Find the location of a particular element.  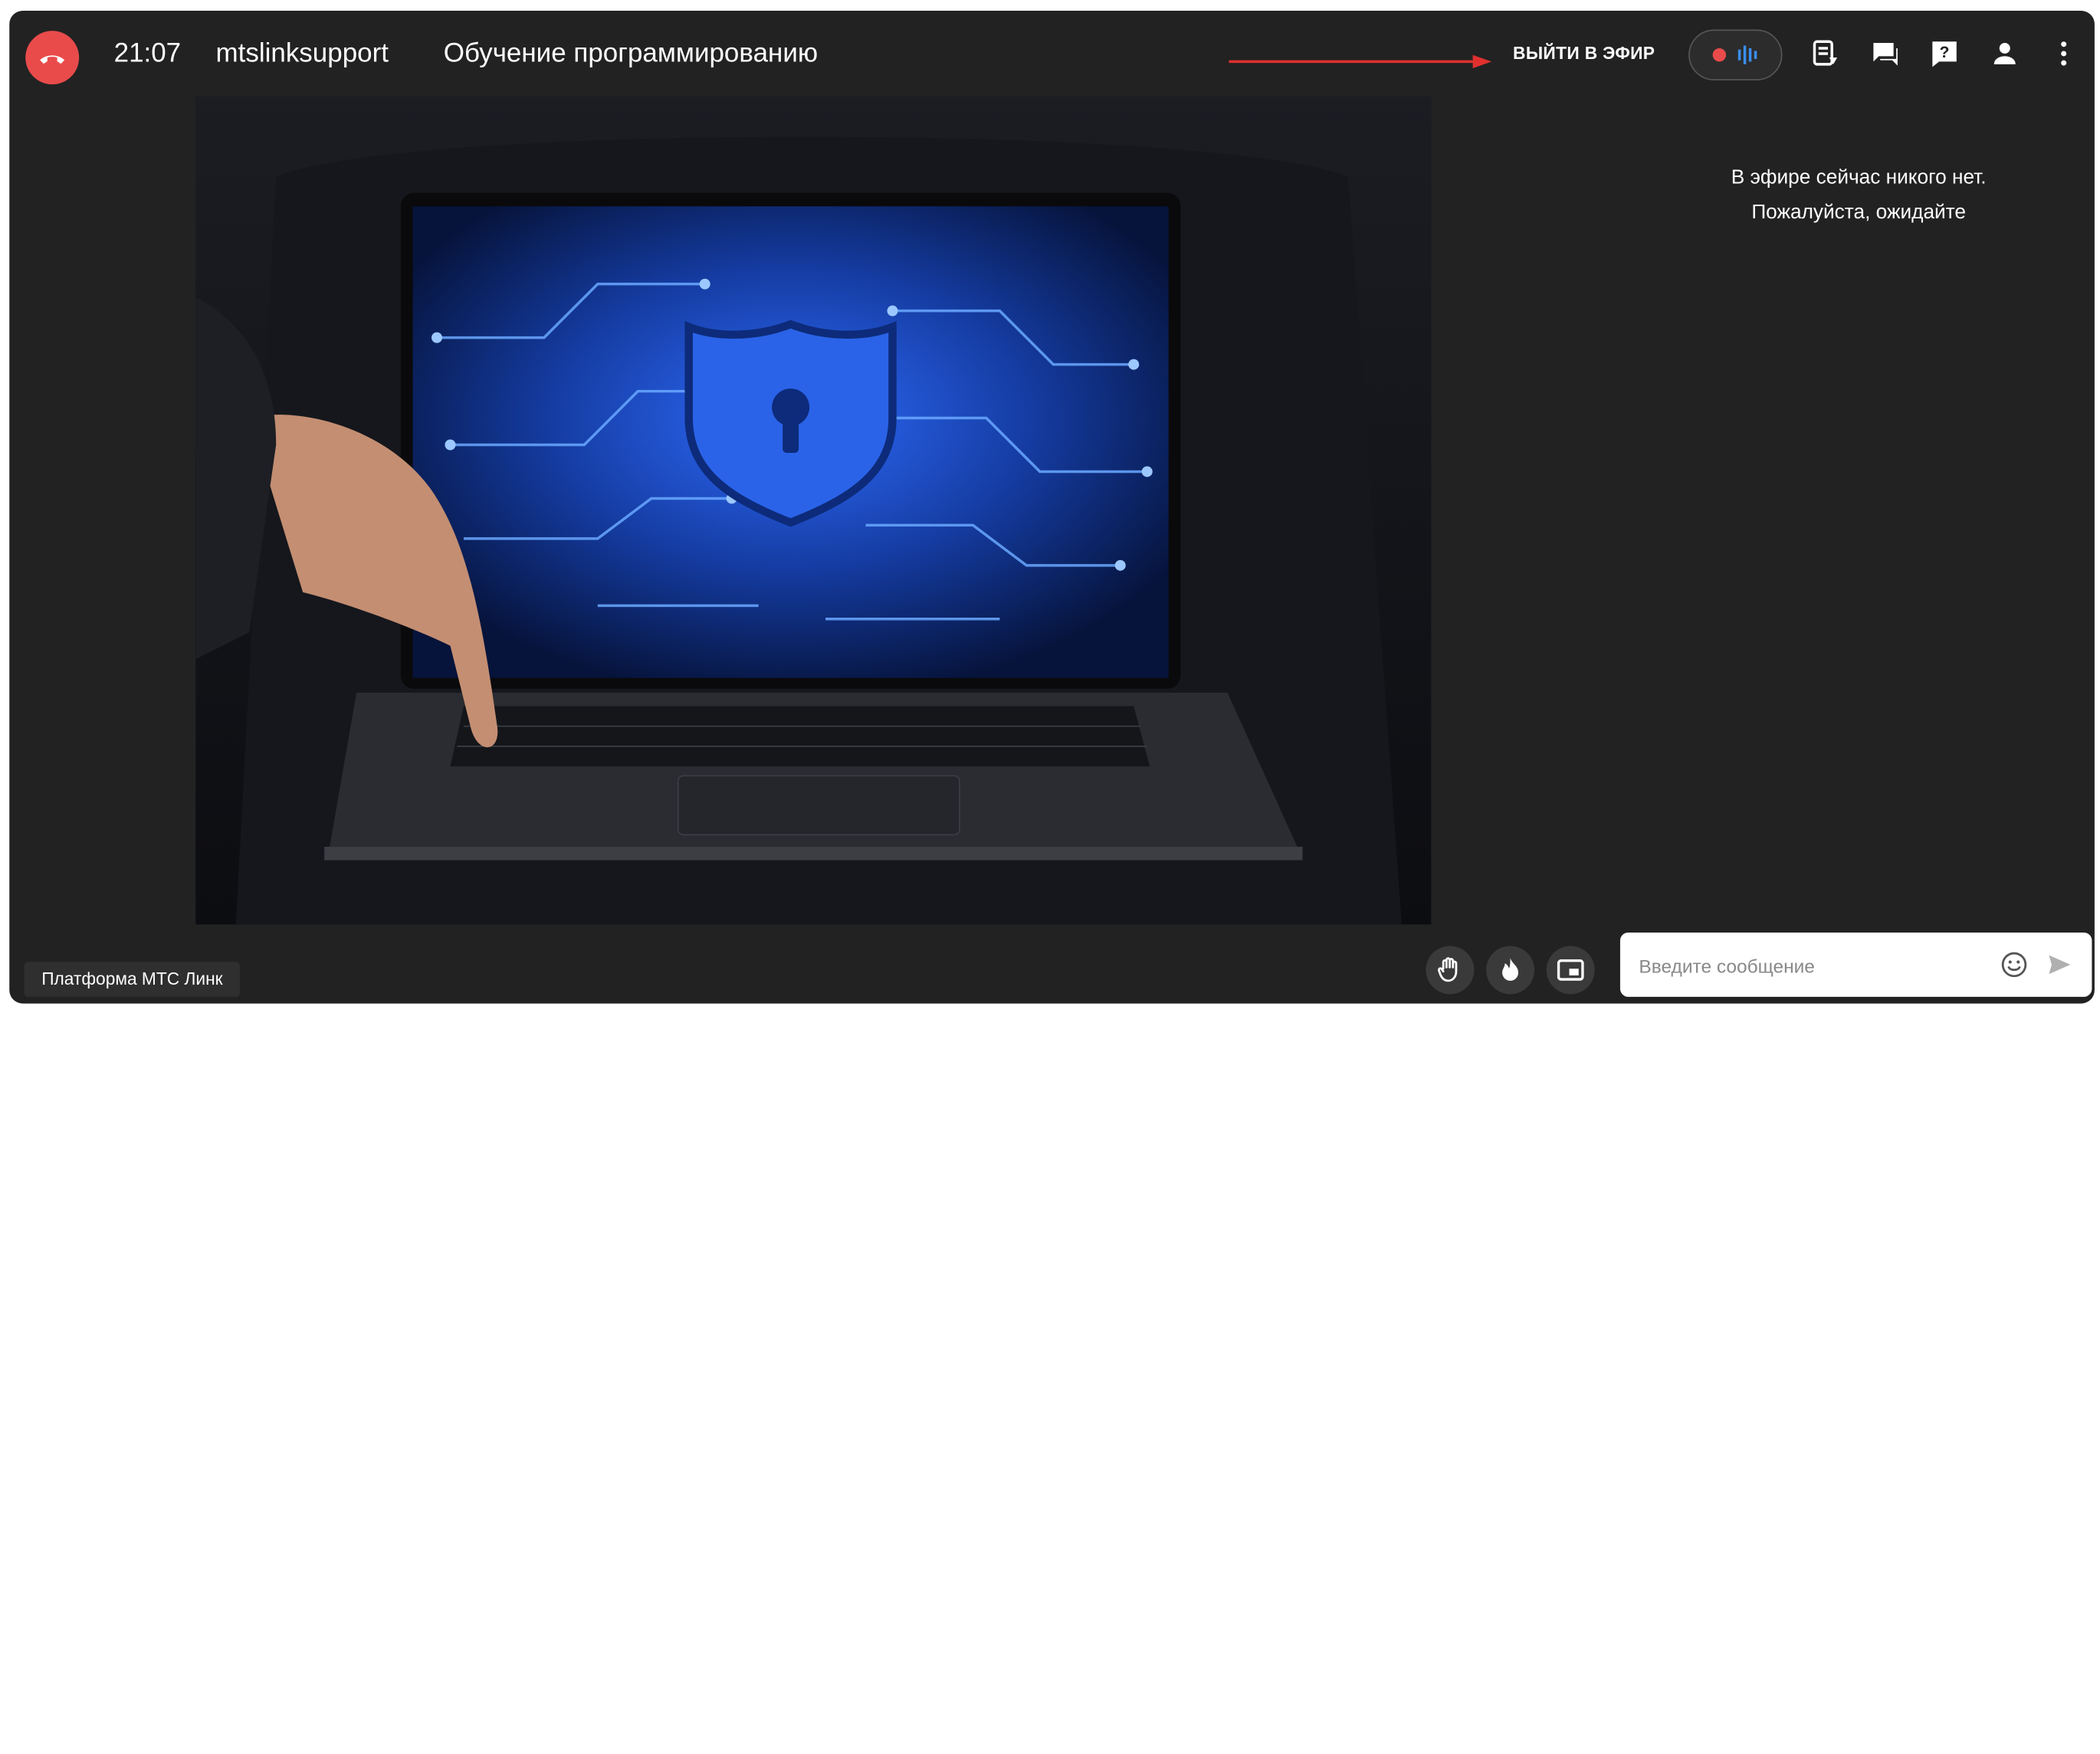

arrow-annotation-icon is located at coordinates (1360, 61).